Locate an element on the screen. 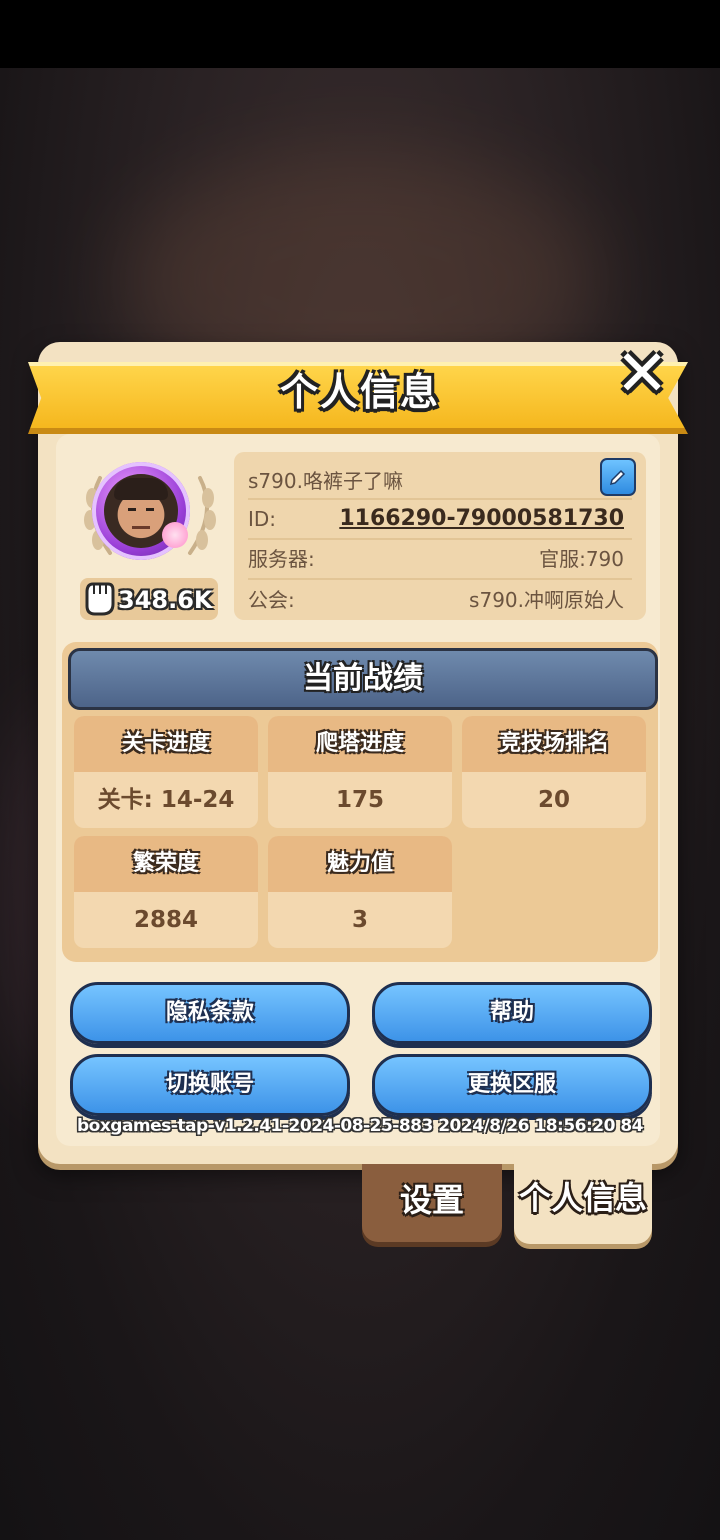  switch-account-button: 切换账号 is located at coordinates (210, 1085).